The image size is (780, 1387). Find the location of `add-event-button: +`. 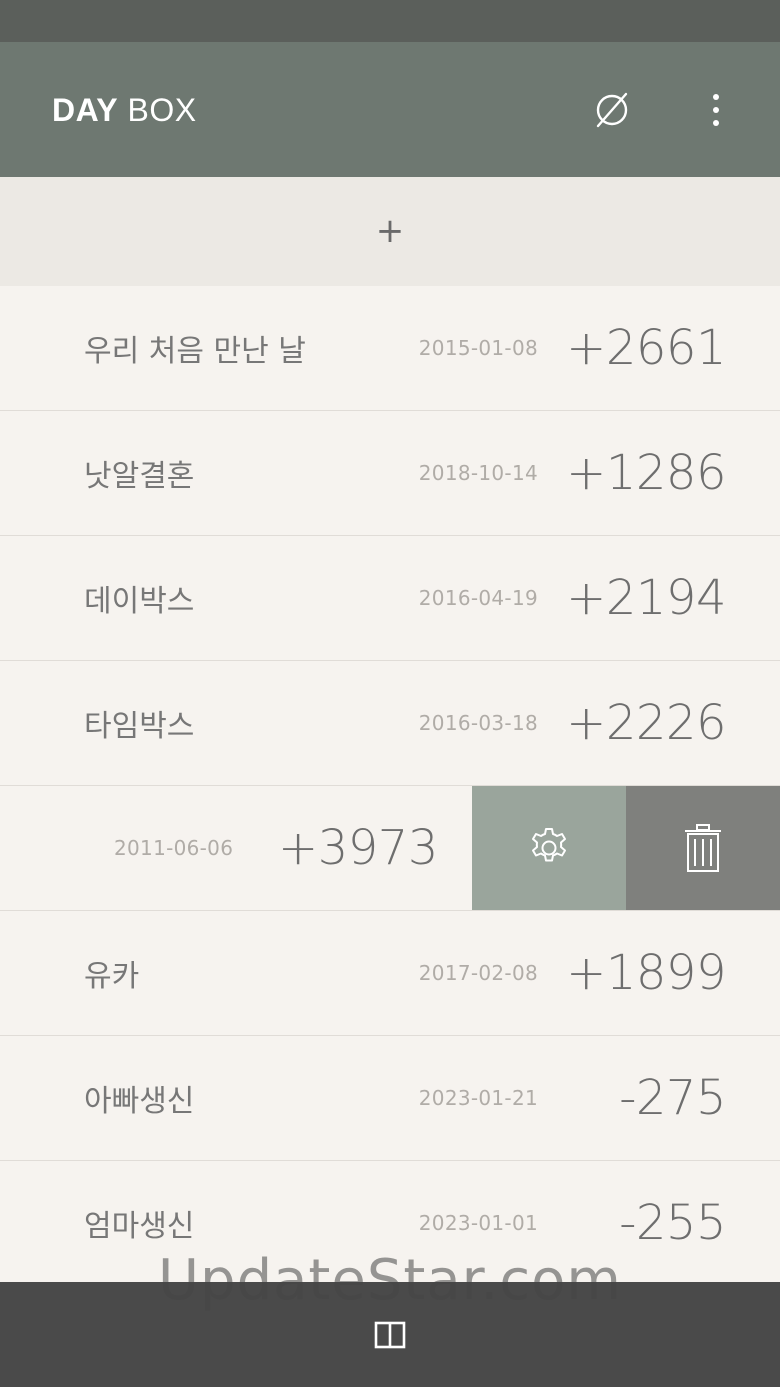

add-event-button: + is located at coordinates (390, 231).